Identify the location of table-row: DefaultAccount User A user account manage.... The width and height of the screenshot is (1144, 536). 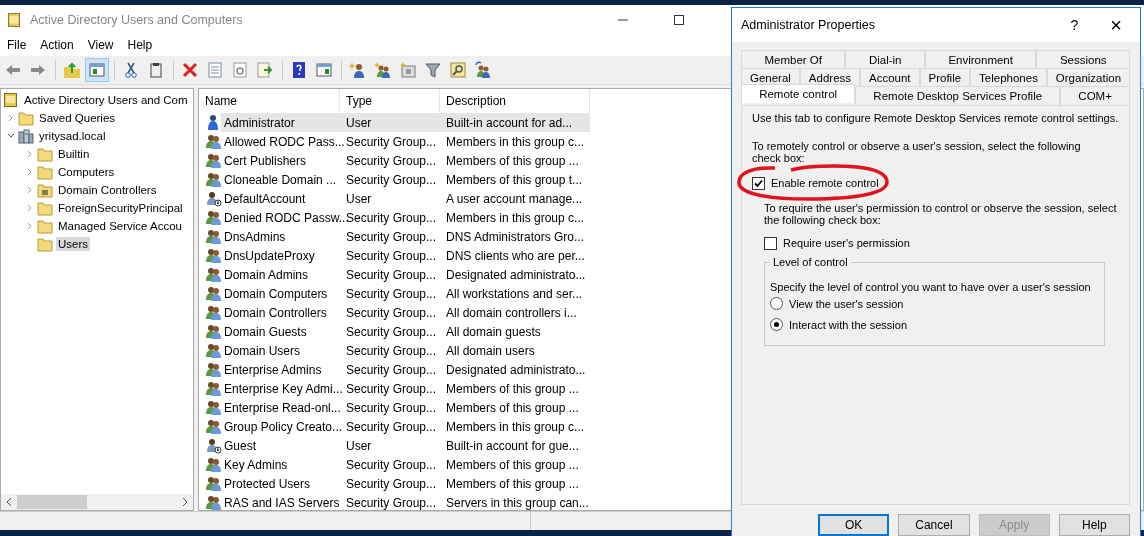
(394, 198).